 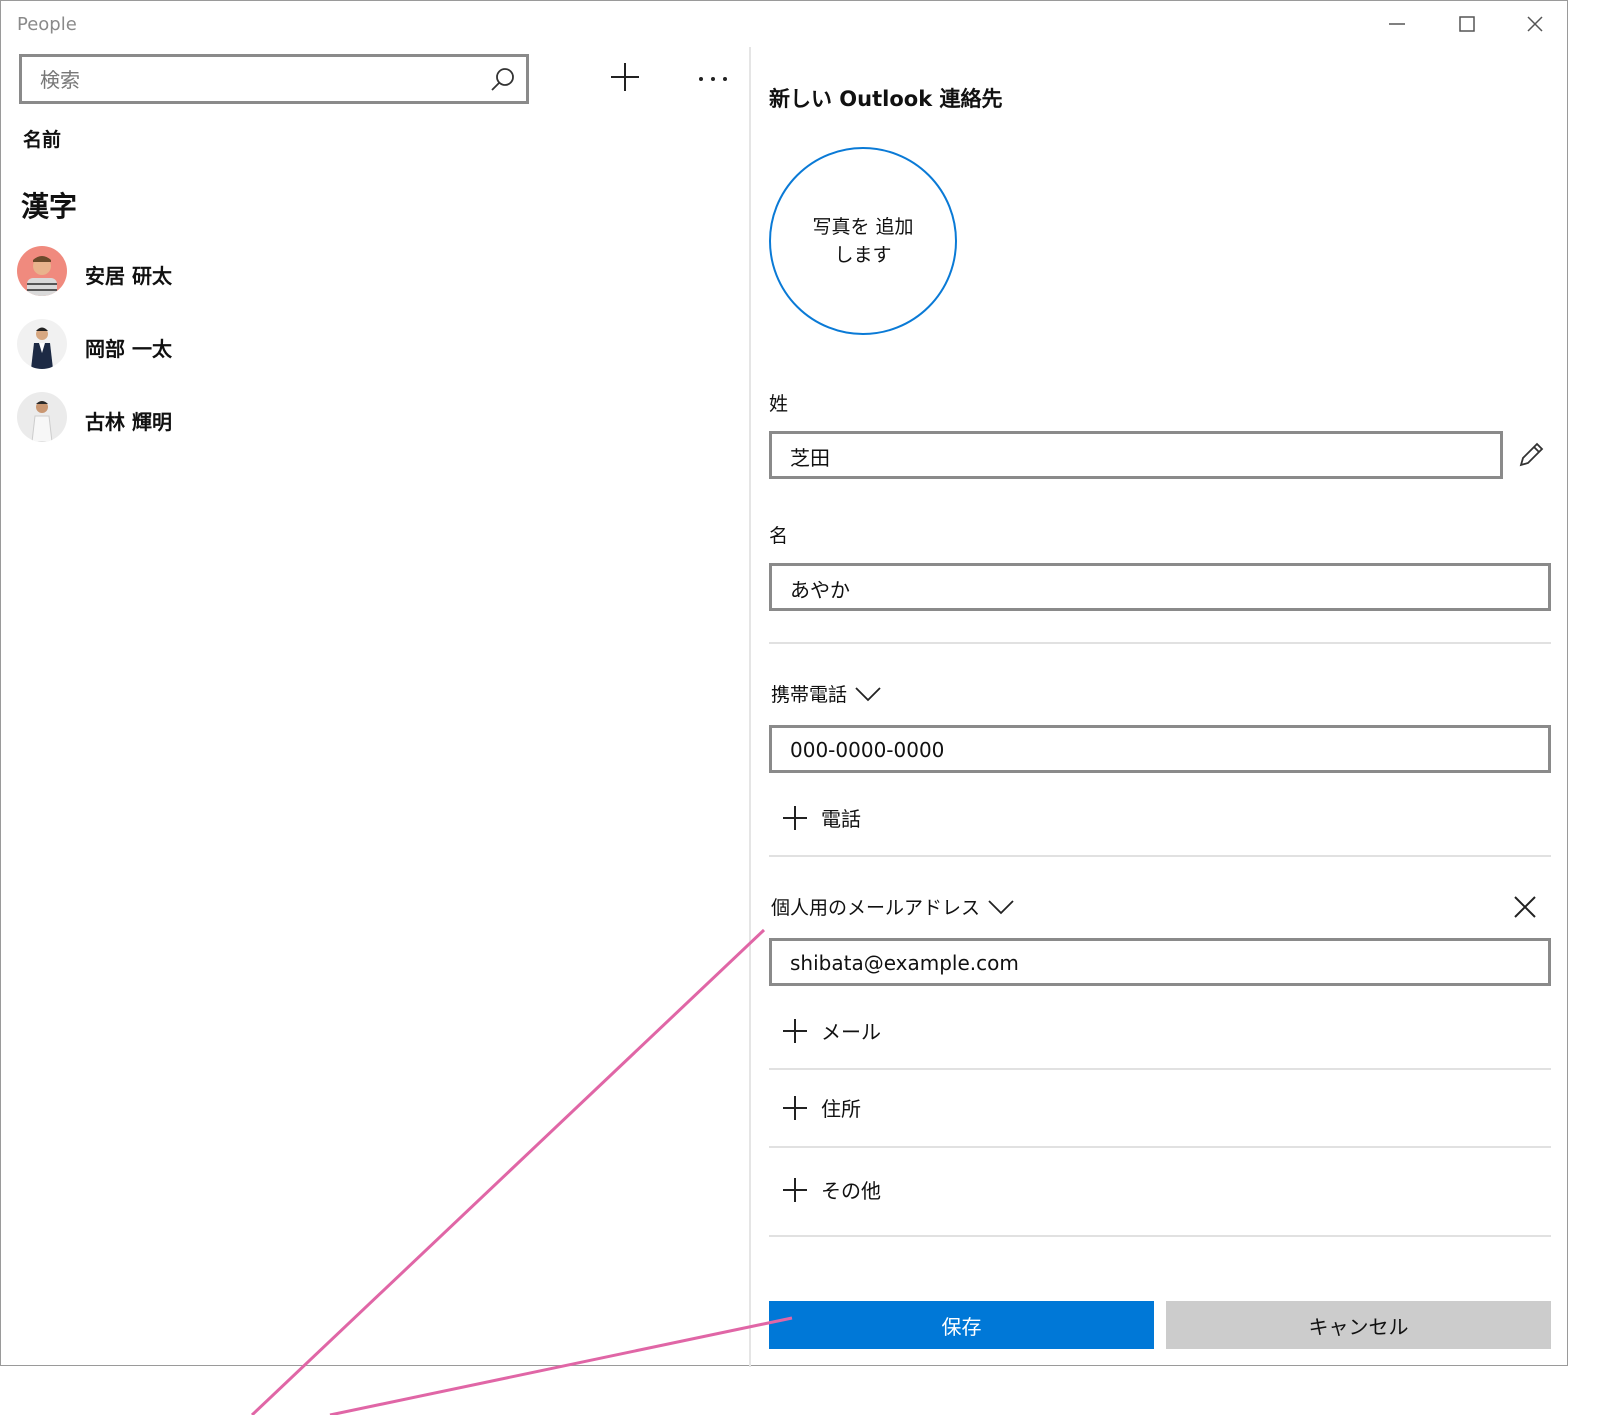 I want to click on callout-line-email, so click(x=508, y=1171).